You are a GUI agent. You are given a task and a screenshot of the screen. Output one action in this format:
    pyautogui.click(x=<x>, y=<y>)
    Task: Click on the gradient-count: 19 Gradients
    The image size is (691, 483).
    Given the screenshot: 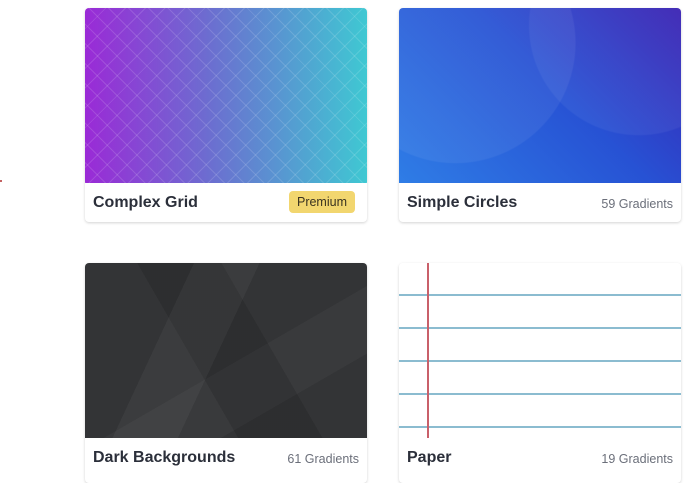 What is the action you would take?
    pyautogui.click(x=637, y=459)
    